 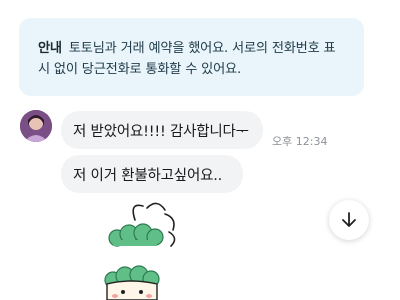 I want to click on avatar, so click(x=36, y=126).